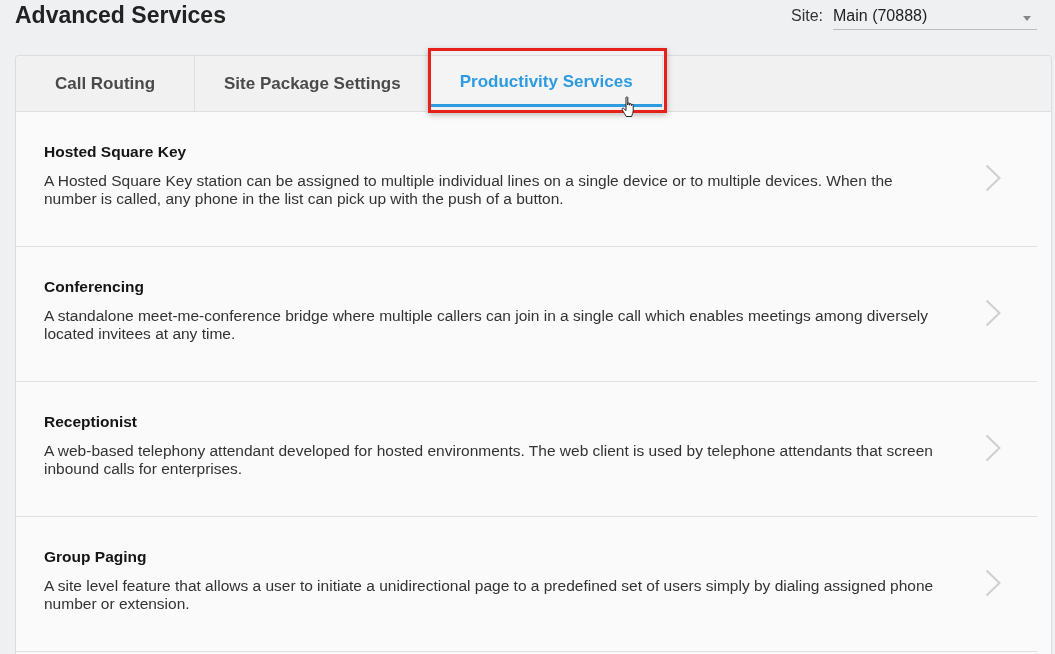  I want to click on service-title: Receptionist, so click(91, 422).